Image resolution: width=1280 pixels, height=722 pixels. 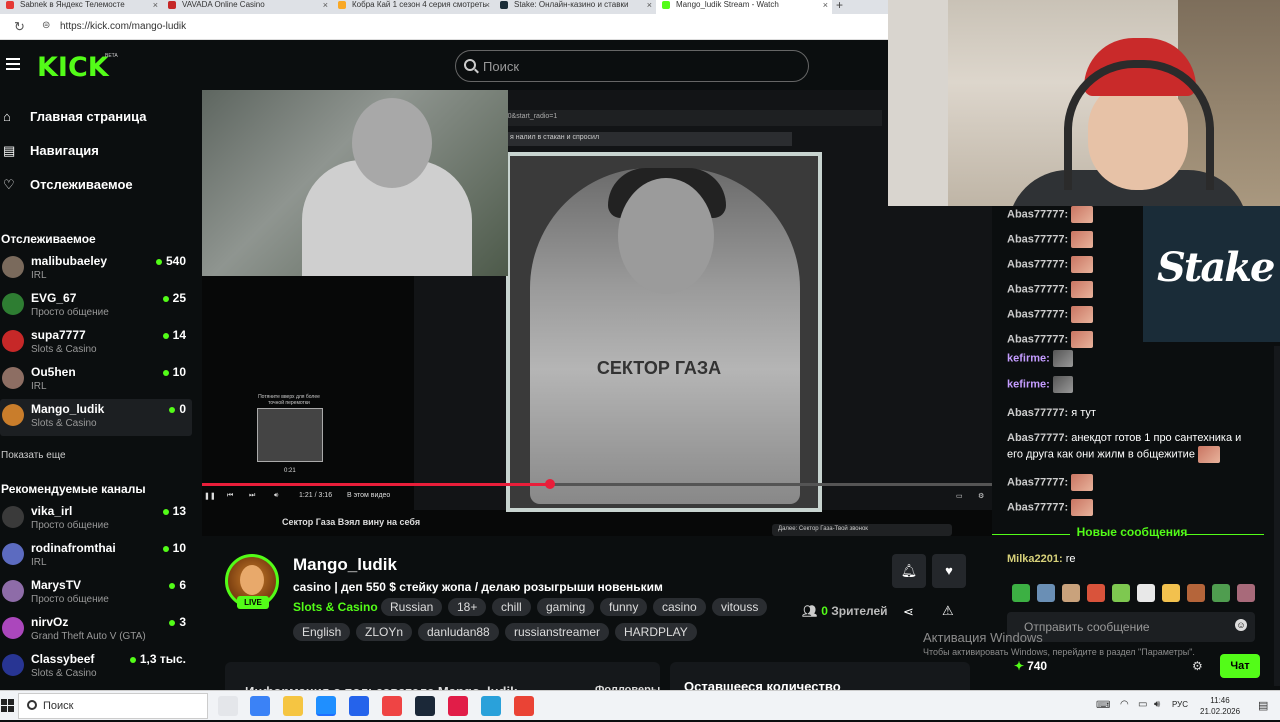 What do you see at coordinates (549, 484) in the screenshot?
I see `progress-handle` at bounding box center [549, 484].